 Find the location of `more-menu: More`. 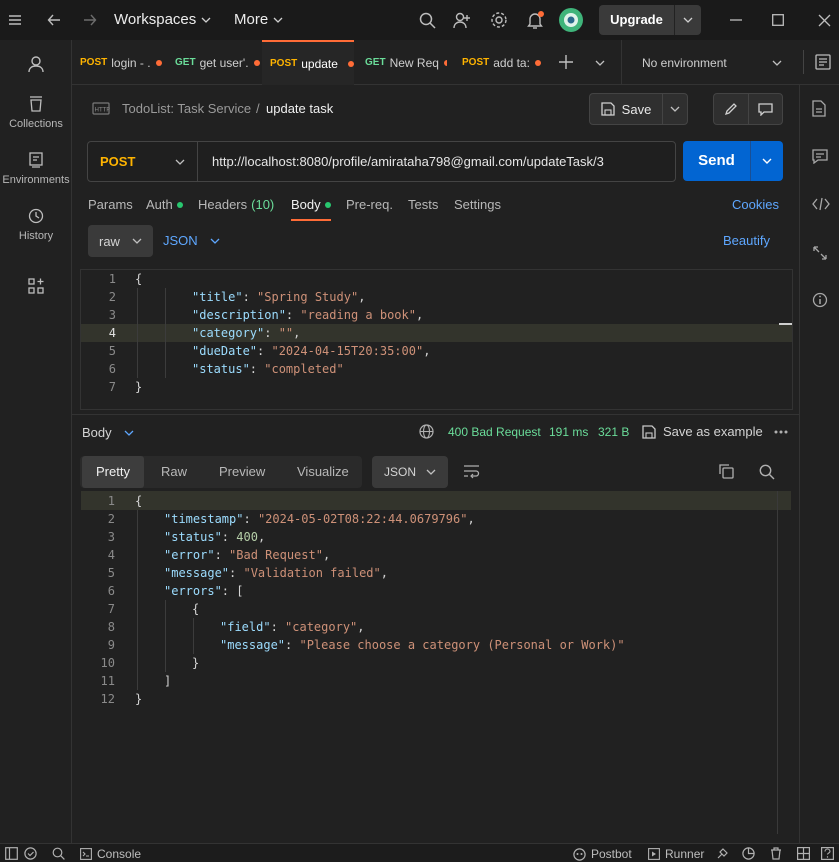

more-menu: More is located at coordinates (258, 19).